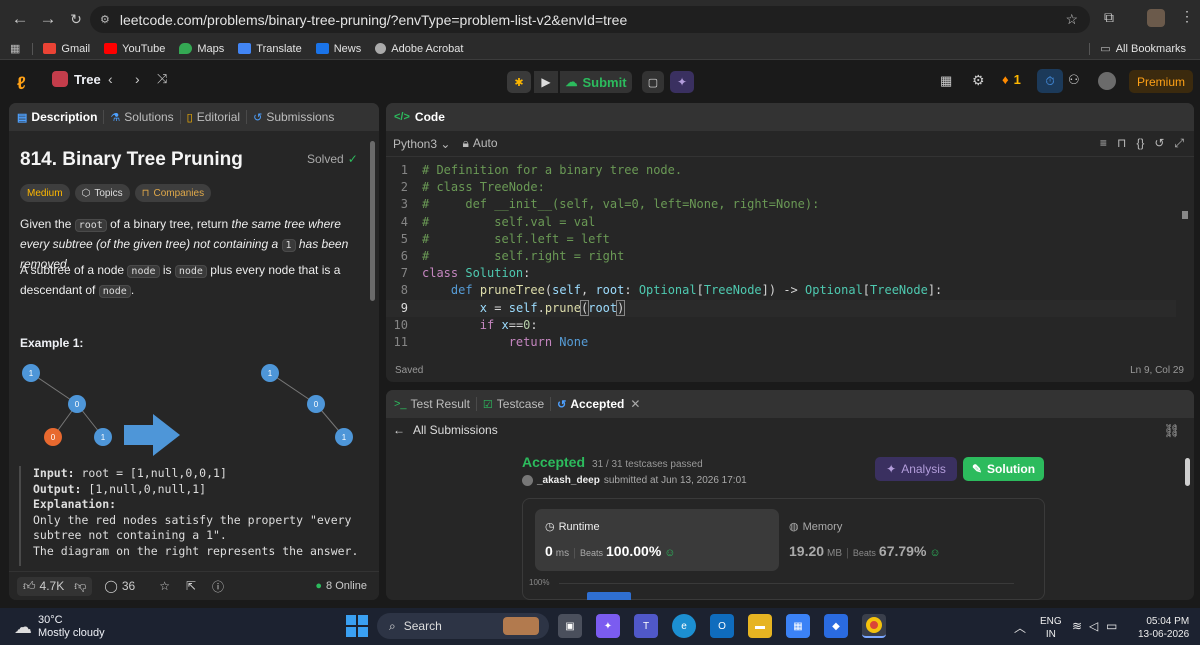  Describe the element at coordinates (786, 583) in the screenshot. I see `chart-gridline` at that location.